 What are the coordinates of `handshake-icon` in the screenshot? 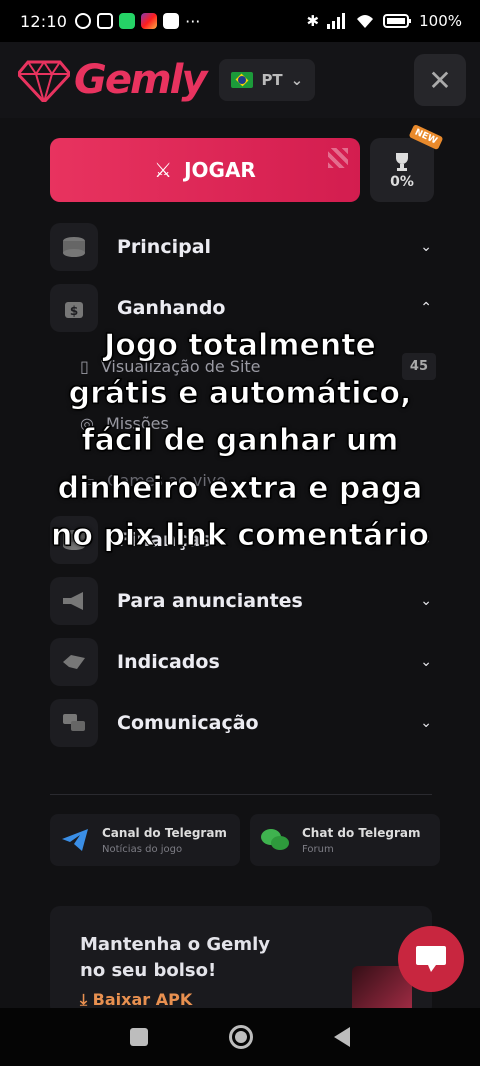 It's located at (74, 661).